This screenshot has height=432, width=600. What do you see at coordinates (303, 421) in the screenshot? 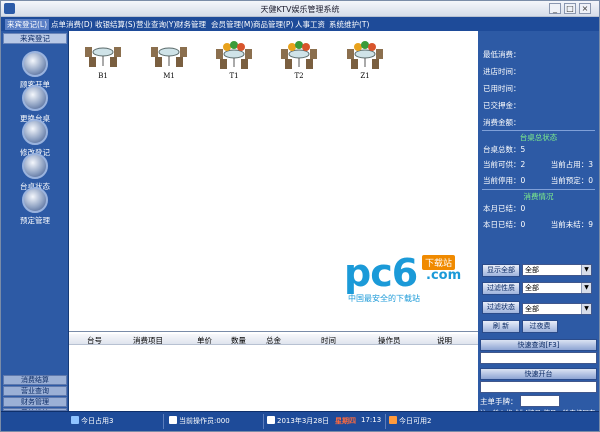
I see `date-text: 2013年3月28日` at bounding box center [303, 421].